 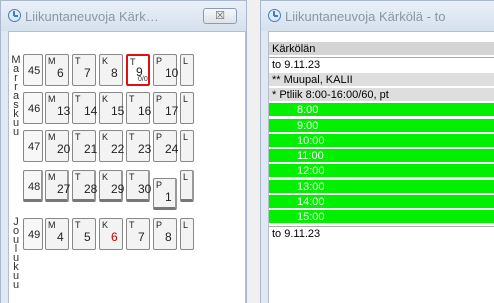 I want to click on schedule-window-titlebar: Liikuntaneuvoja Kärkölä - to, so click(x=377, y=16).